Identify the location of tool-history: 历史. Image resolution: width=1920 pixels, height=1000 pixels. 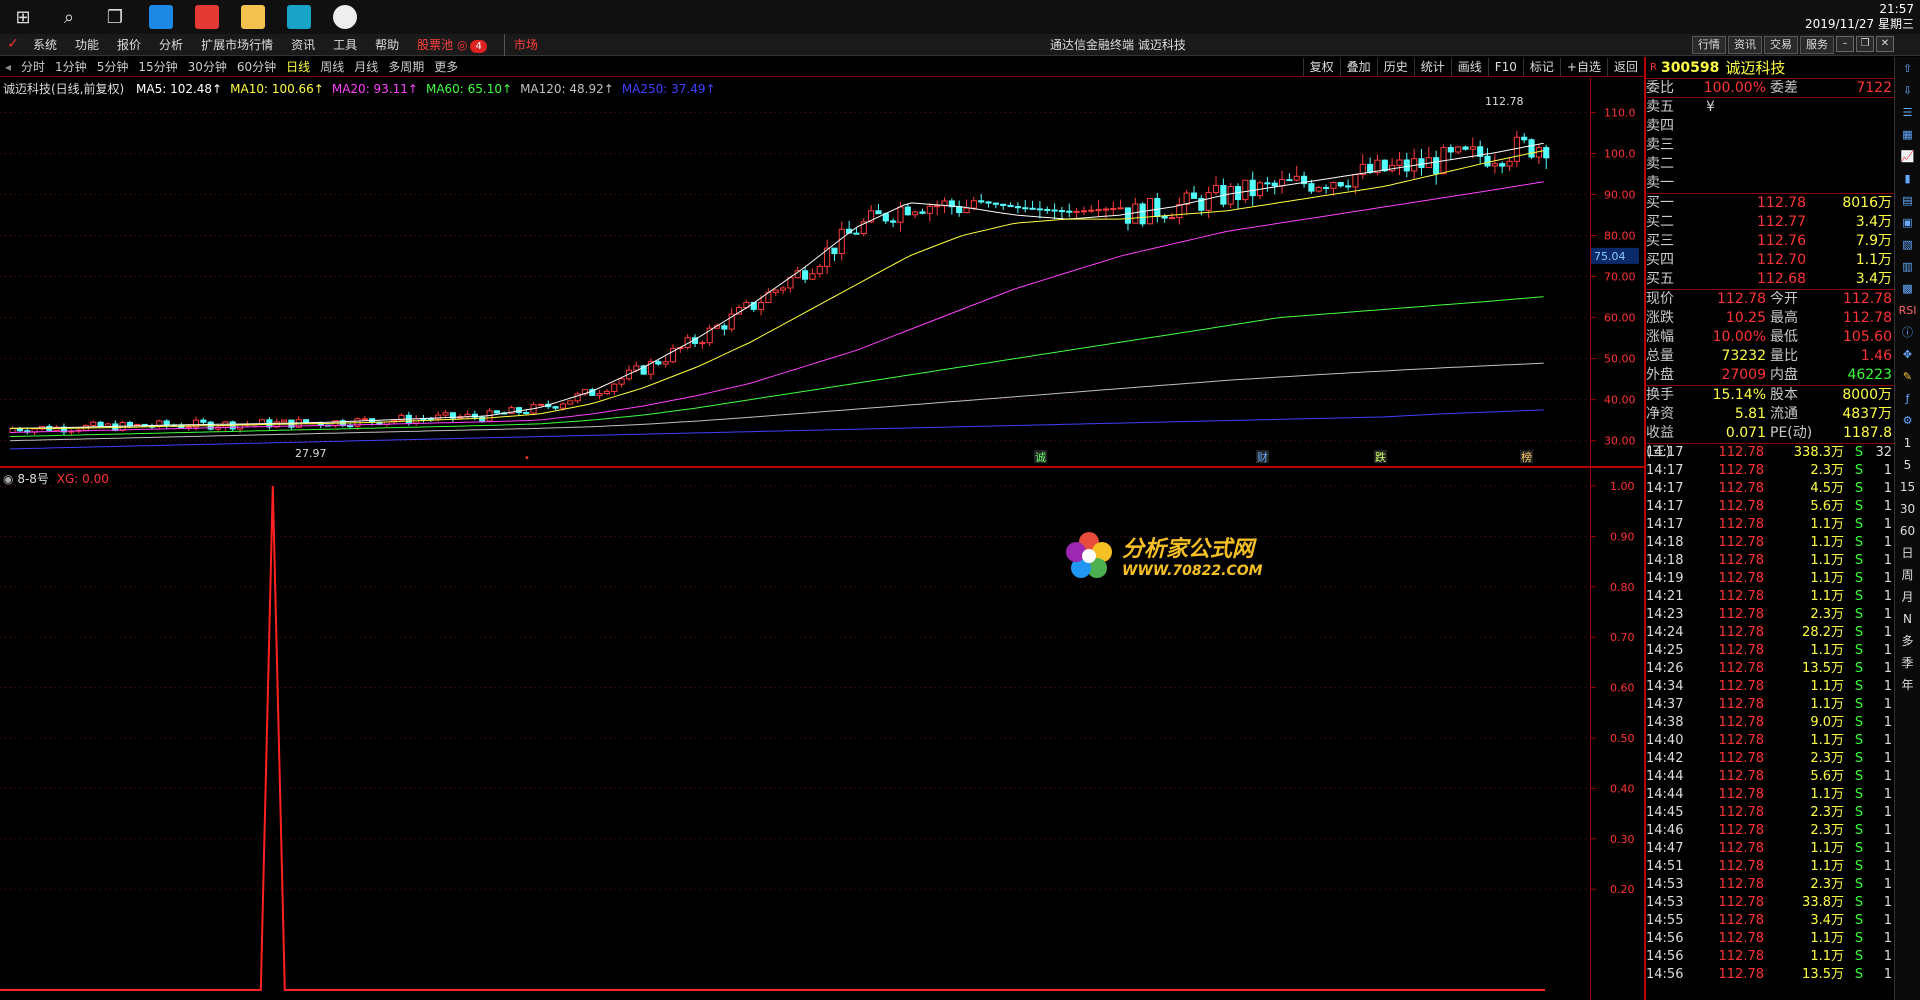
(1395, 67).